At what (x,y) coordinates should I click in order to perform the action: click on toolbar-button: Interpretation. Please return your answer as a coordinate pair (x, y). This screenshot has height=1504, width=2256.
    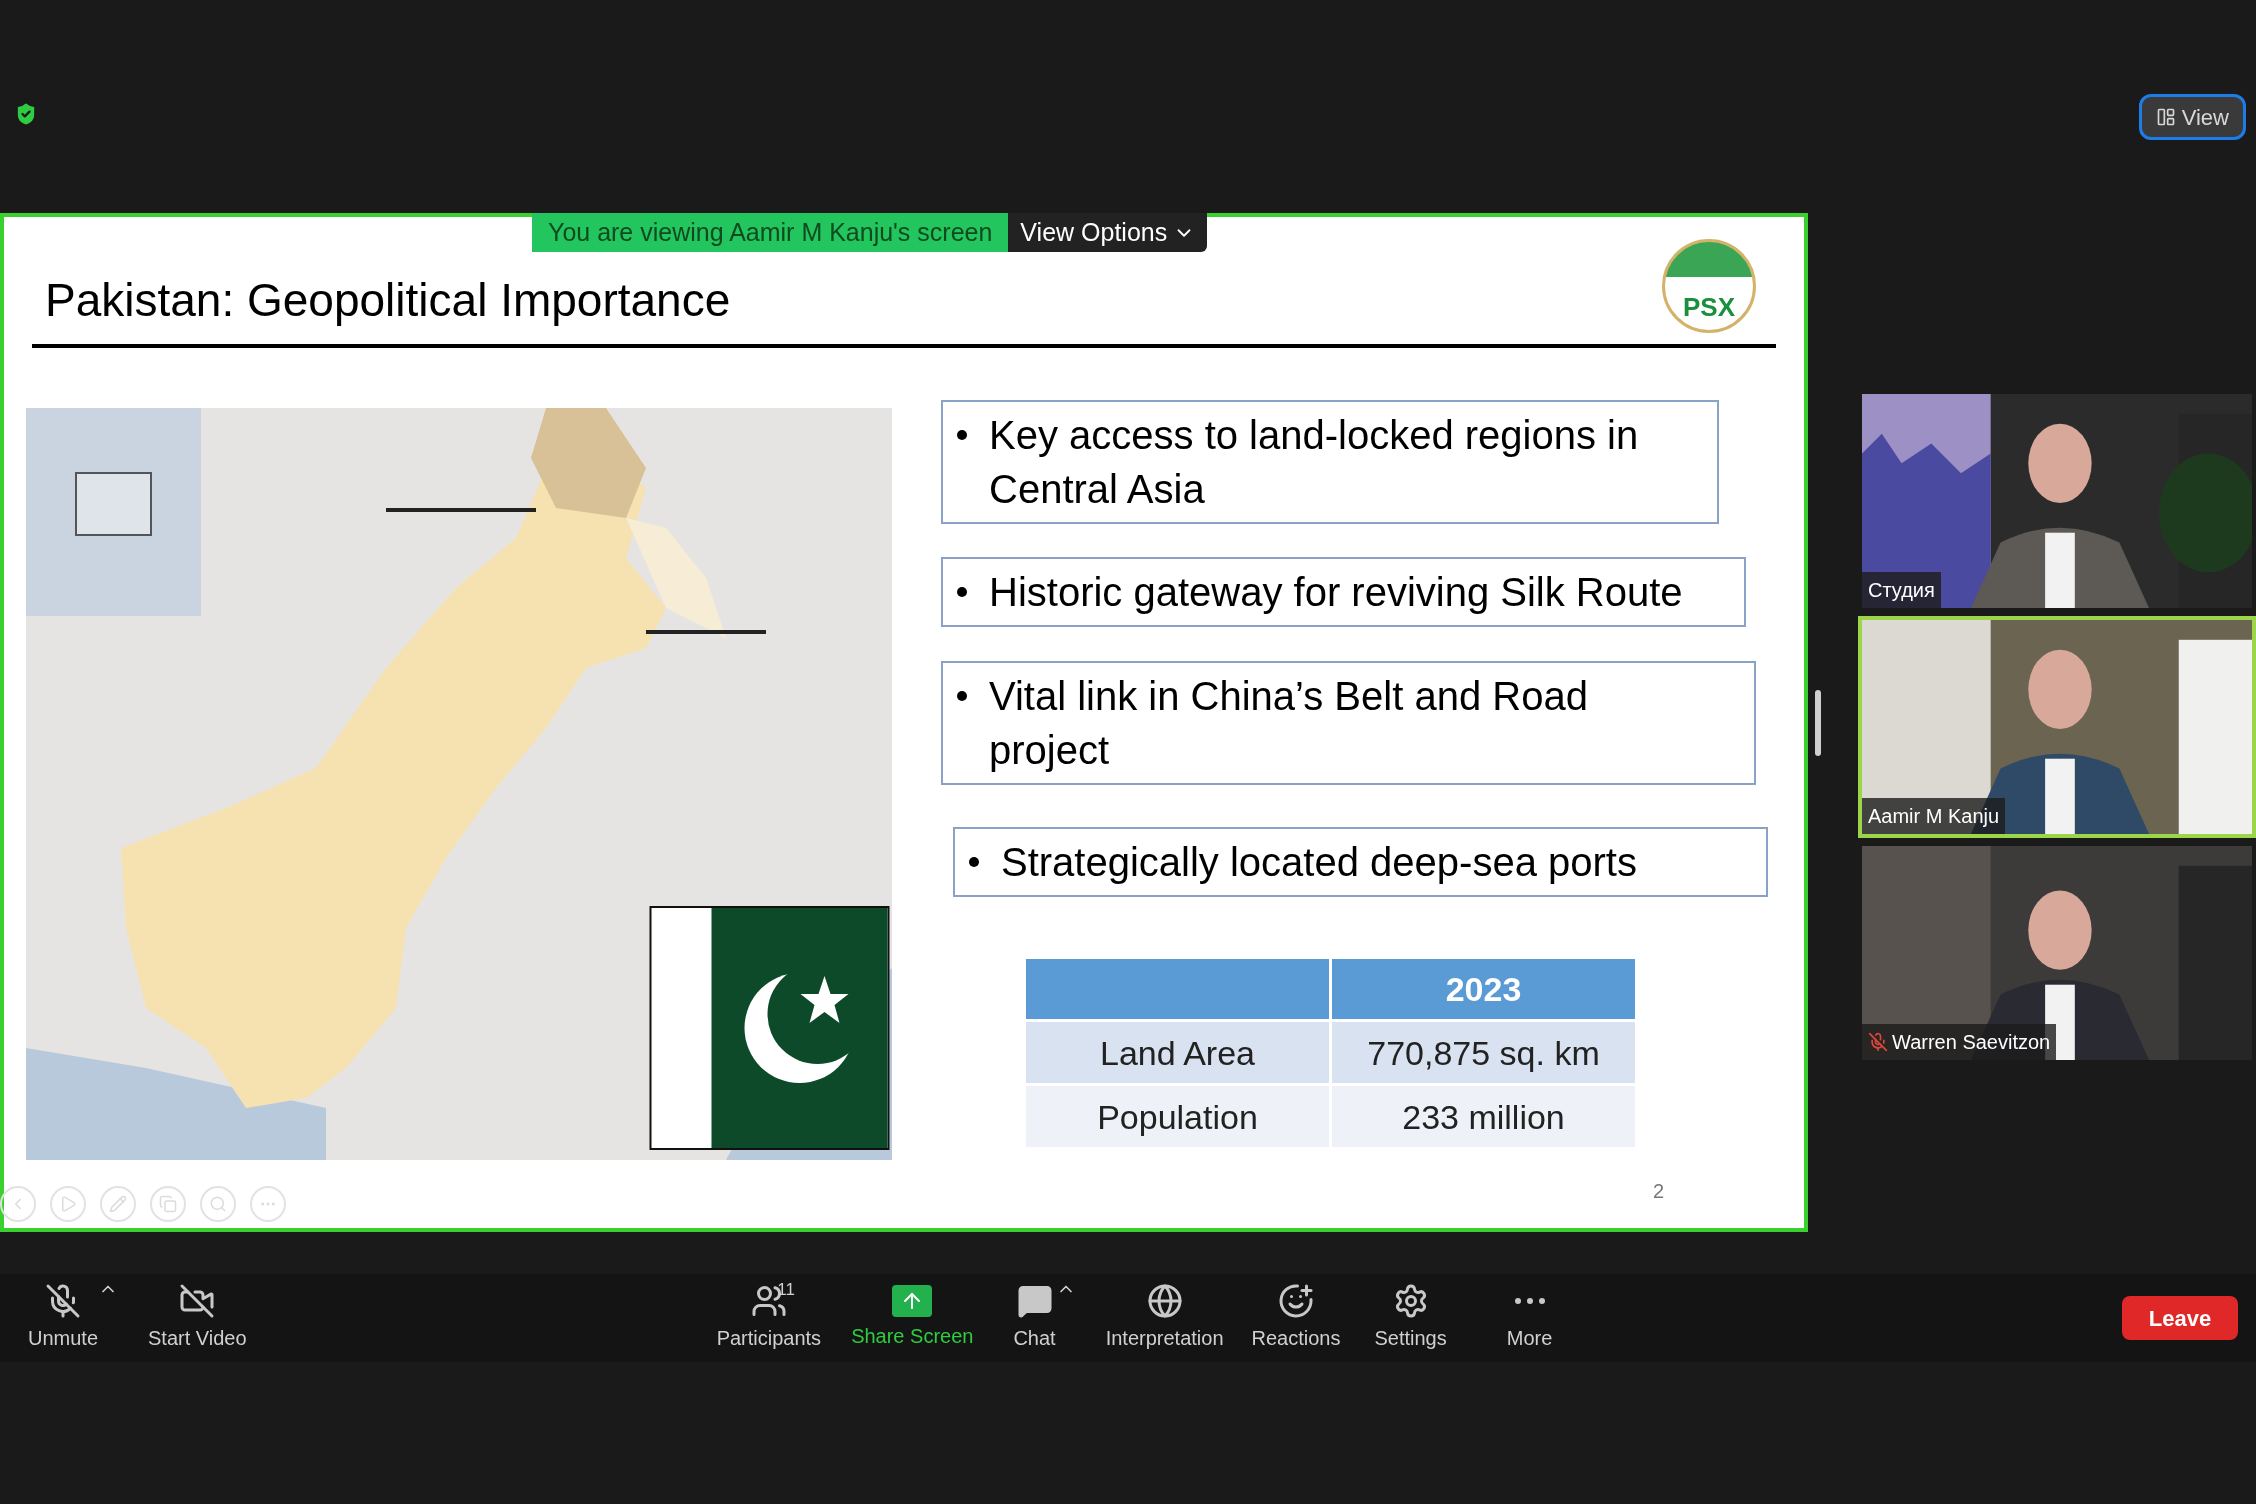
    Looking at the image, I should click on (1164, 1318).